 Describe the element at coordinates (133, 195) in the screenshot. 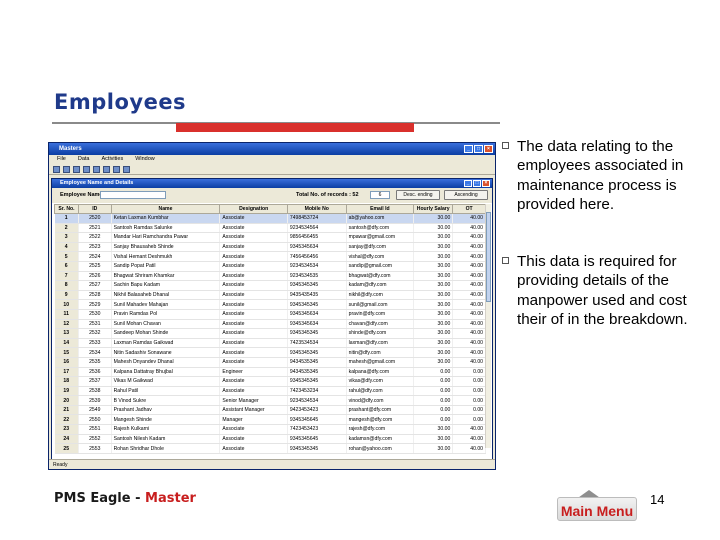

I see `employee-name-input` at that location.